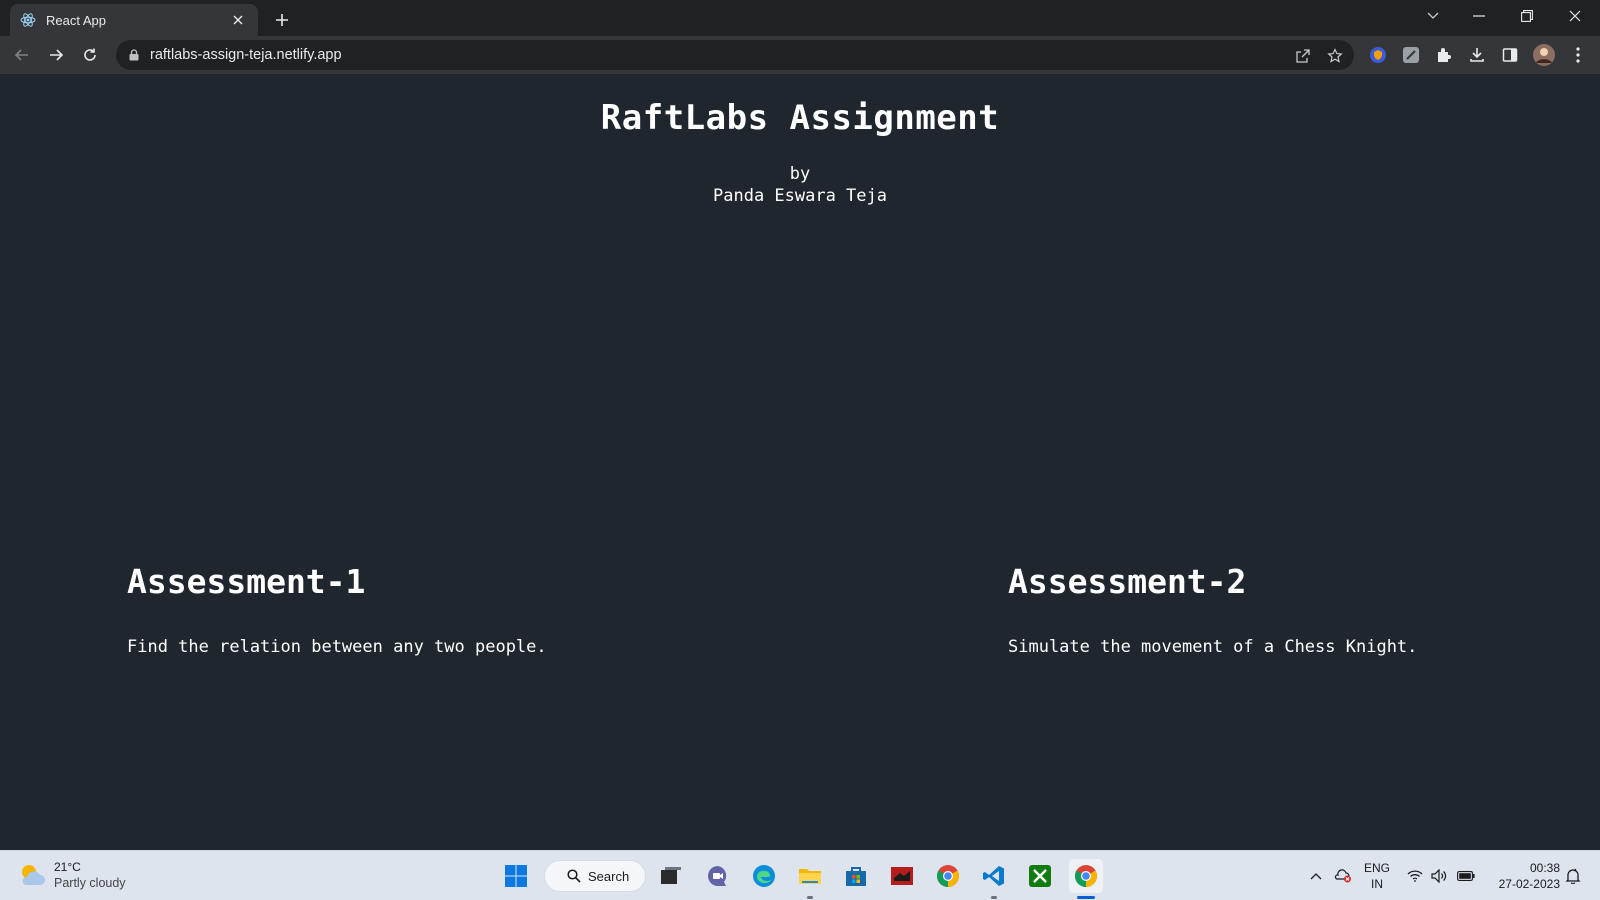  I want to click on browser-tab: React App, so click(134, 20).